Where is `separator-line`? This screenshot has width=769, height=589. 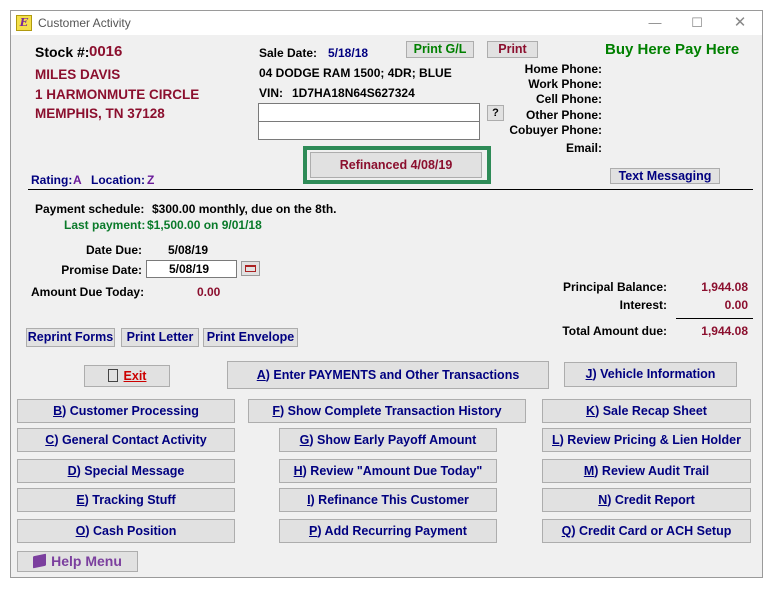 separator-line is located at coordinates (390, 189).